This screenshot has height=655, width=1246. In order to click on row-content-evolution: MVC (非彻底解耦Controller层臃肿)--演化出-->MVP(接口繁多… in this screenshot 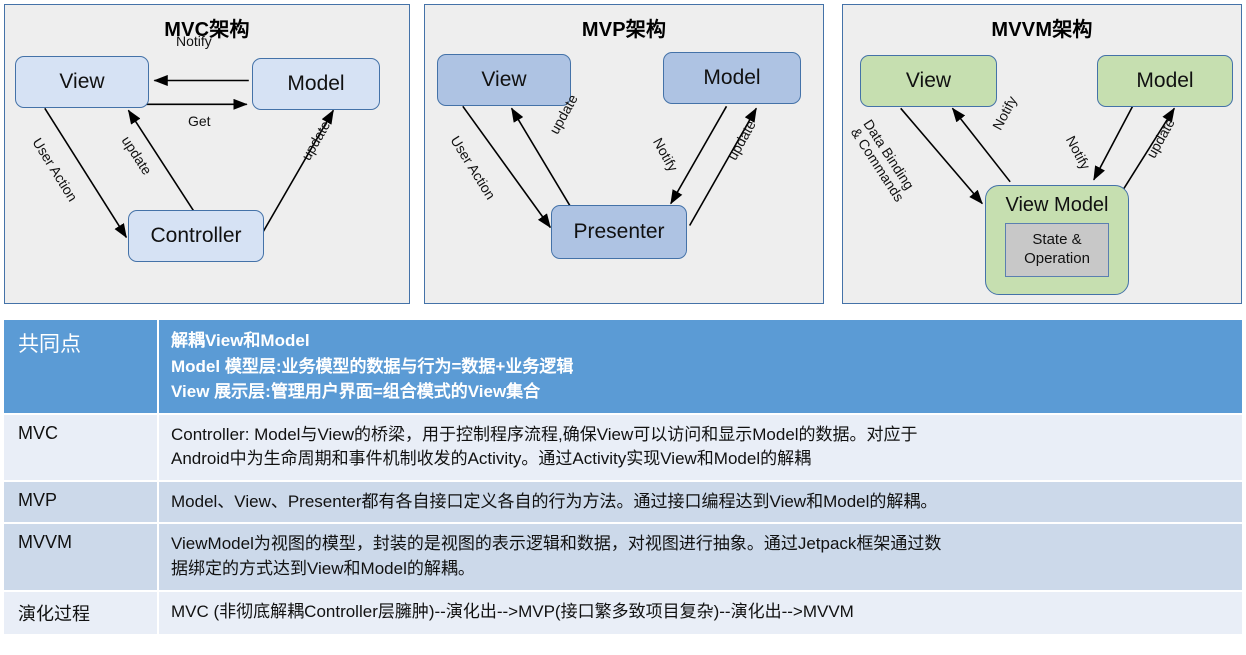, I will do `click(700, 613)`.